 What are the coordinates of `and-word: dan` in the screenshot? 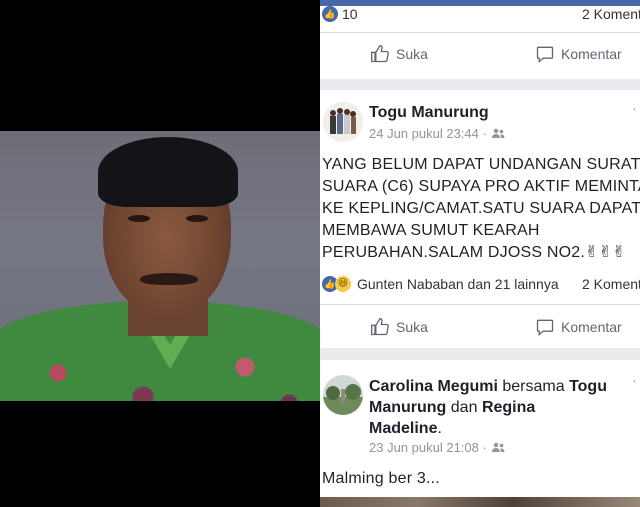 It's located at (464, 407).